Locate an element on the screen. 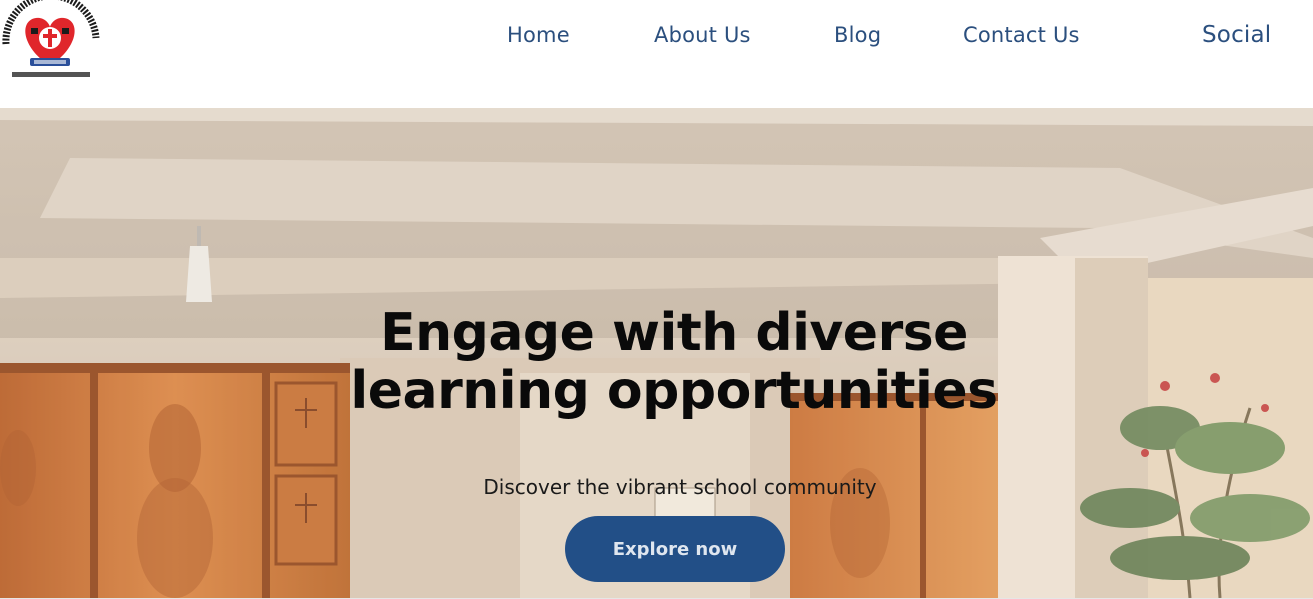  nav-contact-us: Contact Us is located at coordinates (1021, 35).